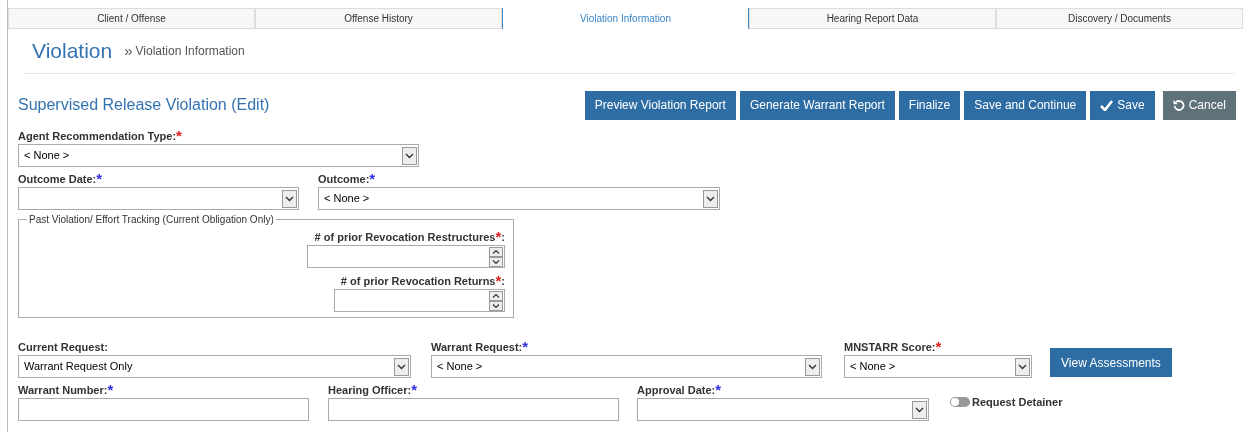 The image size is (1243, 432). What do you see at coordinates (893, 347) in the screenshot?
I see `field-label: MNSTARR Score:*` at bounding box center [893, 347].